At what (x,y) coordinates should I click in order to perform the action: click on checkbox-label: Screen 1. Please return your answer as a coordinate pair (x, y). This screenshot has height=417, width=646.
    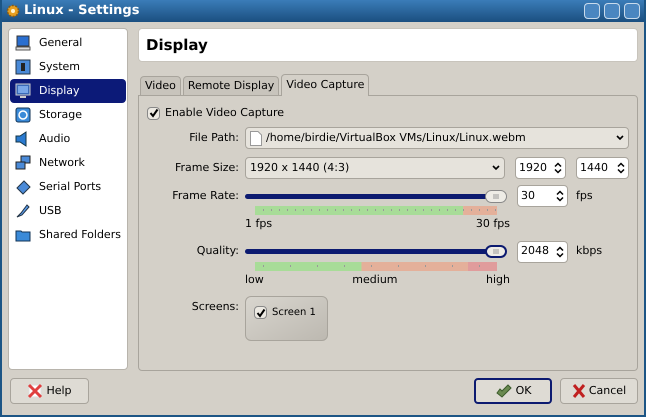
    Looking at the image, I should click on (294, 313).